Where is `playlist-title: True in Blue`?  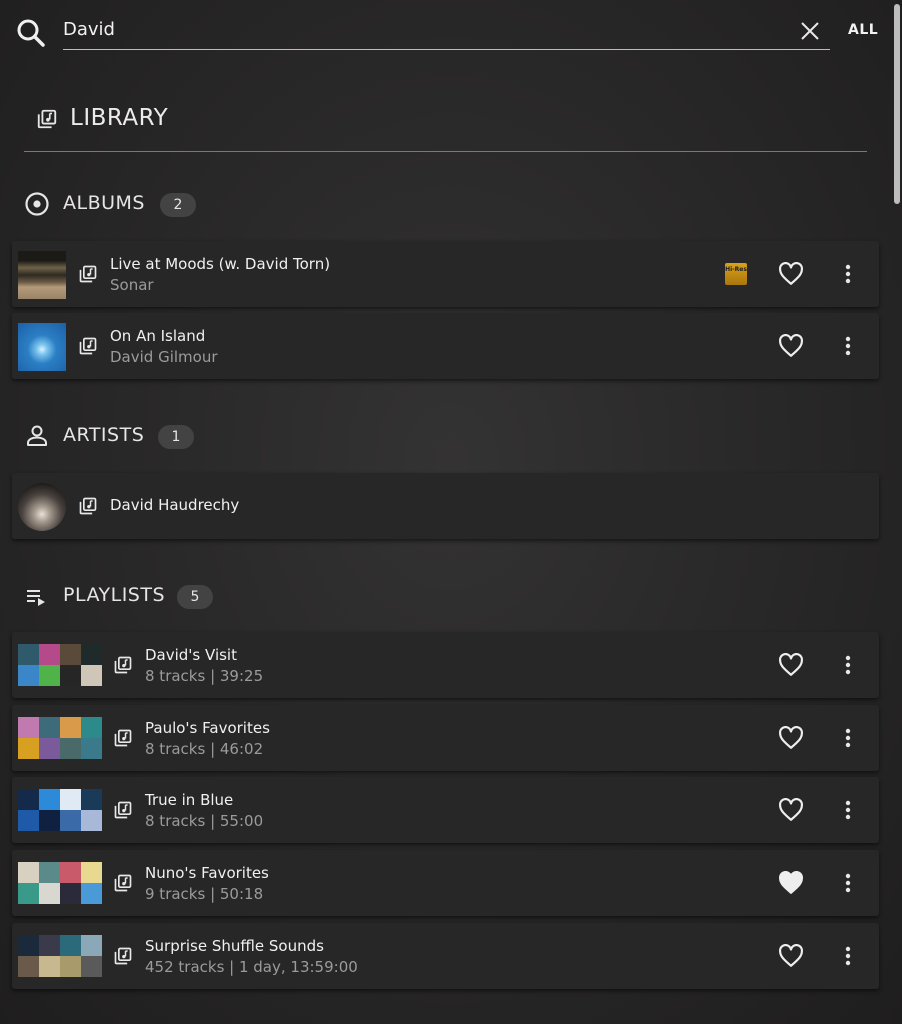 playlist-title: True in Blue is located at coordinates (189, 800).